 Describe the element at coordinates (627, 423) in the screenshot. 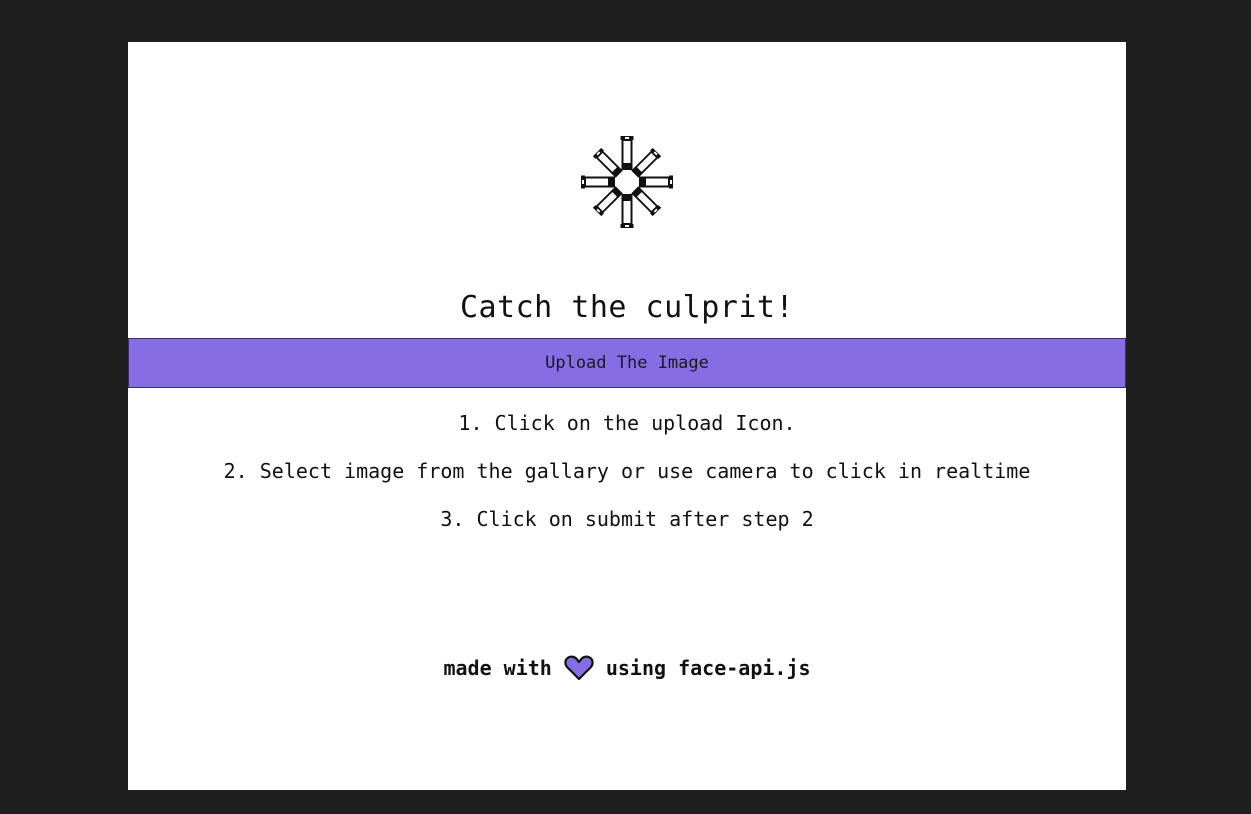

I see `instruction-step-1: 1. Click on the upload Icon.` at that location.